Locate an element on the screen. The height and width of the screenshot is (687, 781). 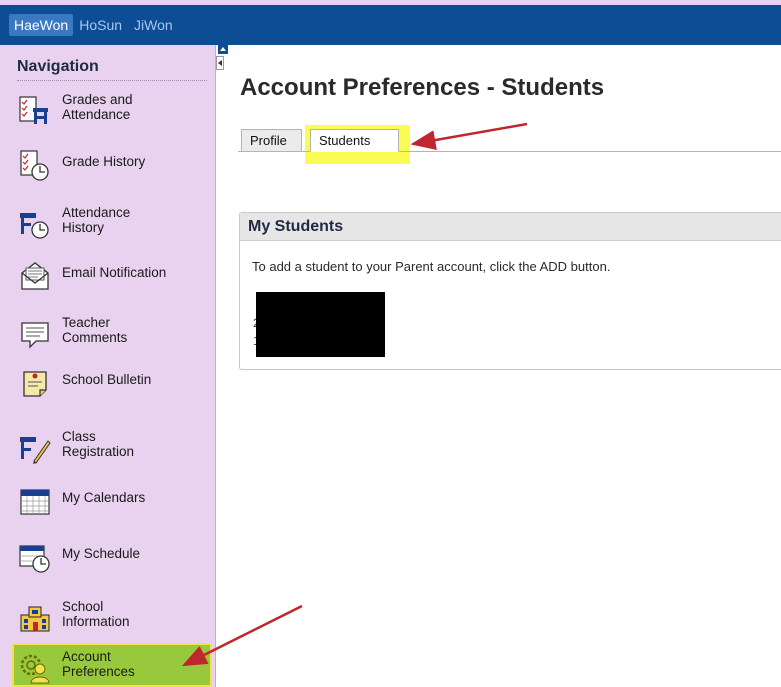
sidebar-item-class-registration: Class Registration is located at coordinates (111, 448).